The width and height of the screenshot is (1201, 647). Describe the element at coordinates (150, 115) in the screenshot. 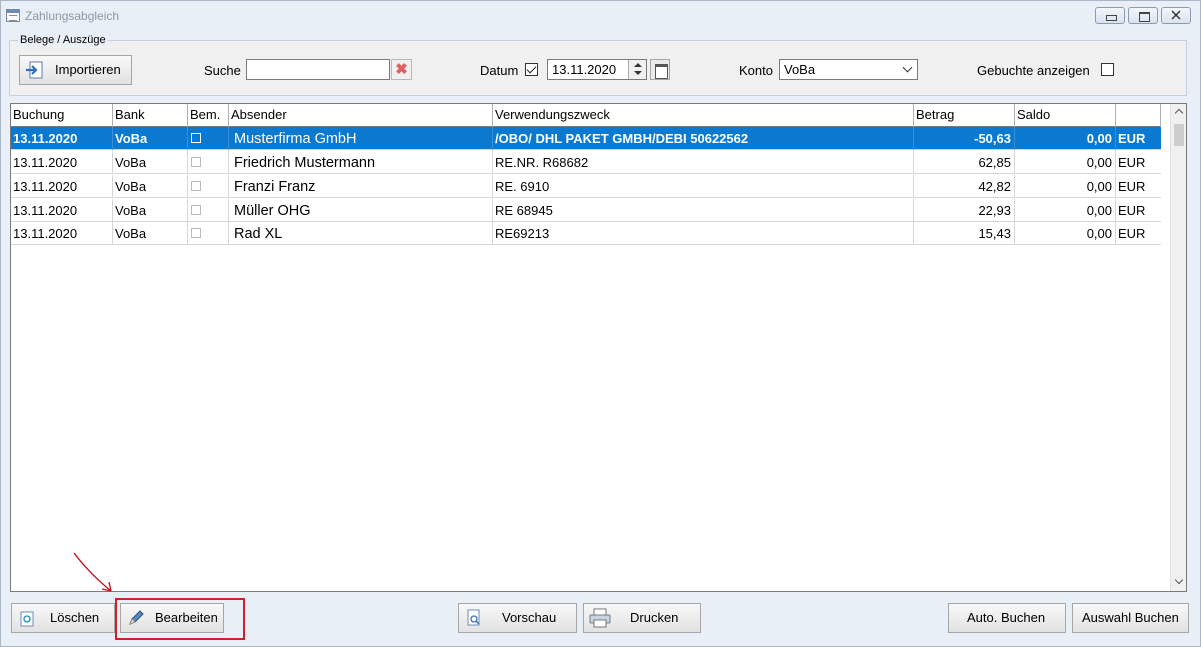

I see `column-header-bank: Bank` at that location.